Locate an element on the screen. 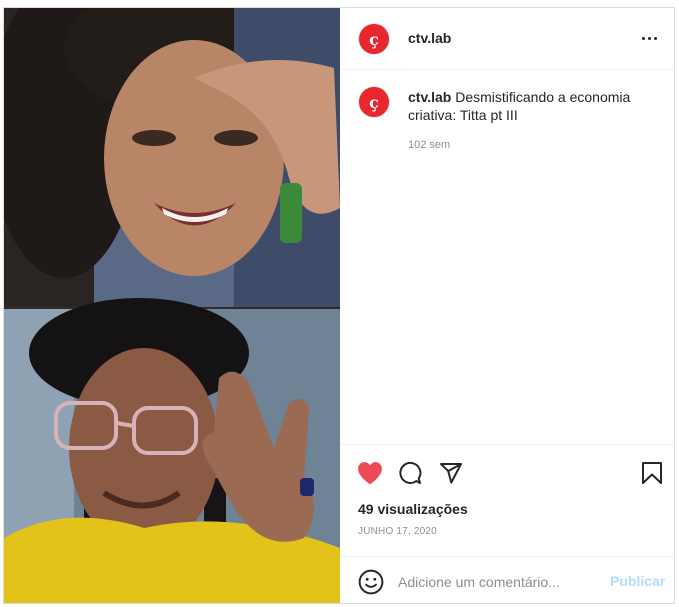  emoji-icon is located at coordinates (371, 582).